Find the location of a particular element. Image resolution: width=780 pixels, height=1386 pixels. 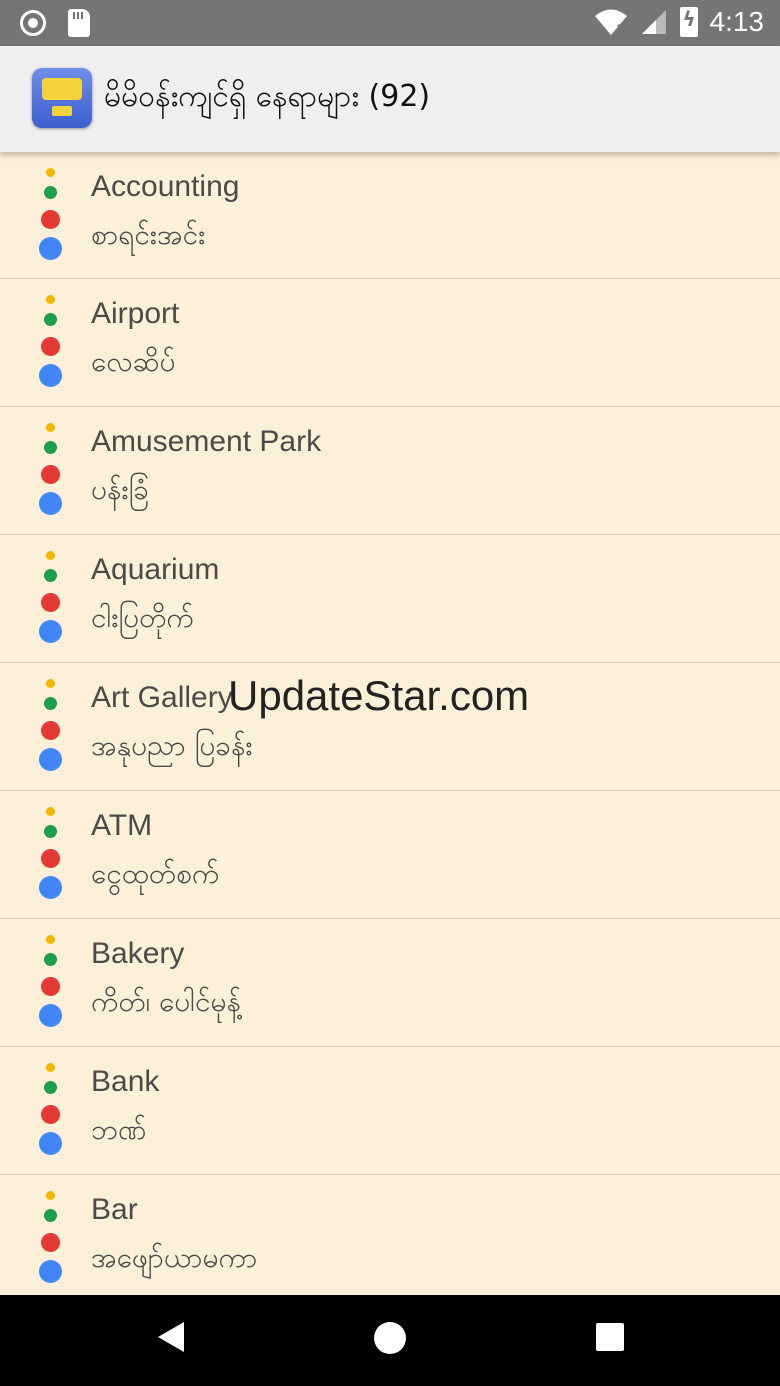

back-icon is located at coordinates (171, 1337).